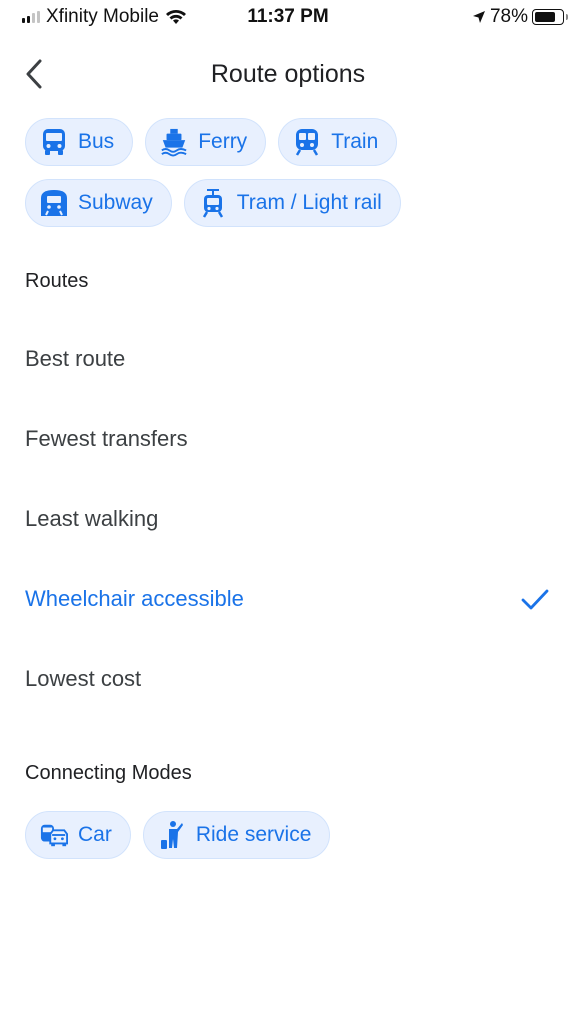 The height and width of the screenshot is (1024, 576). I want to click on bus-icon, so click(54, 142).